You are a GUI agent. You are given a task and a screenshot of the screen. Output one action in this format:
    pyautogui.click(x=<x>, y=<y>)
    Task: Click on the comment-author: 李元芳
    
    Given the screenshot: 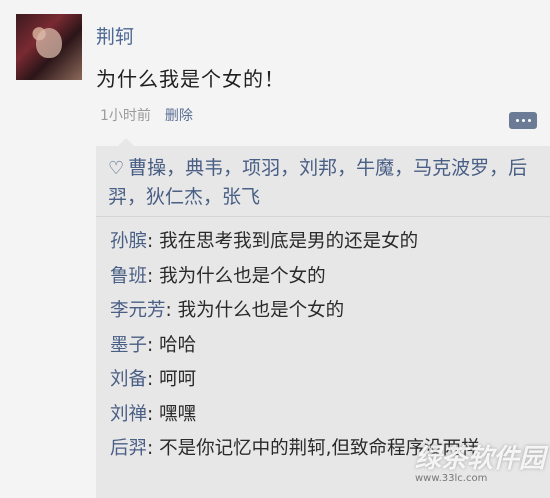 What is the action you would take?
    pyautogui.click(x=138, y=310)
    